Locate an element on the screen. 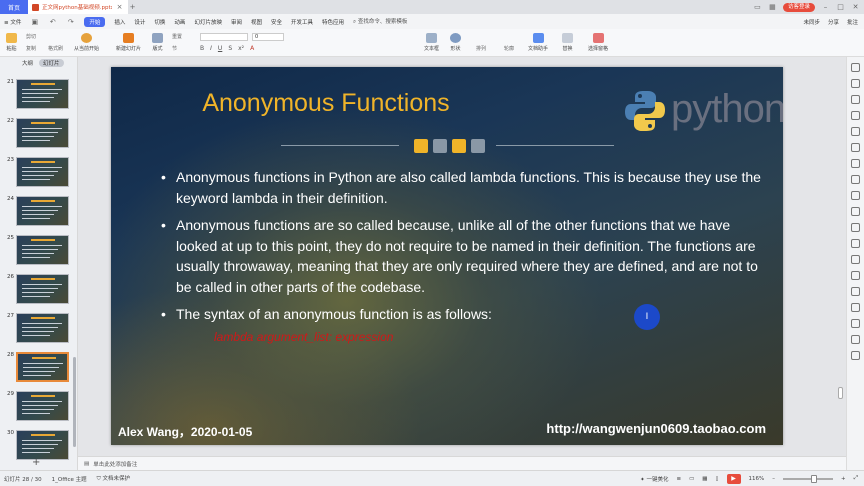 The width and height of the screenshot is (864, 486). from-current-button: 从当前开始 is located at coordinates (86, 42).